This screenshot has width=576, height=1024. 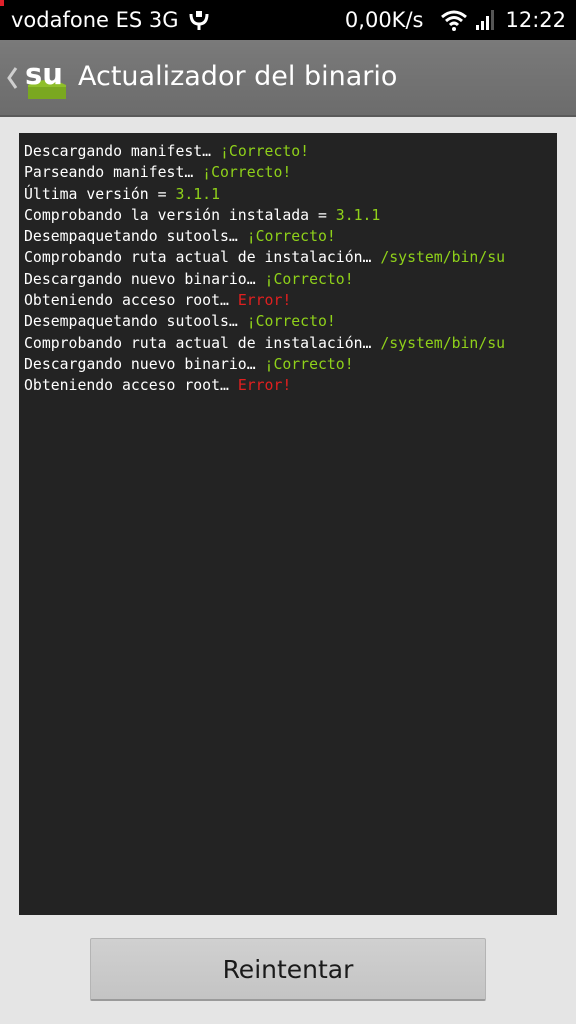 I want to click on signal-strength-icon, so click(x=485, y=20).